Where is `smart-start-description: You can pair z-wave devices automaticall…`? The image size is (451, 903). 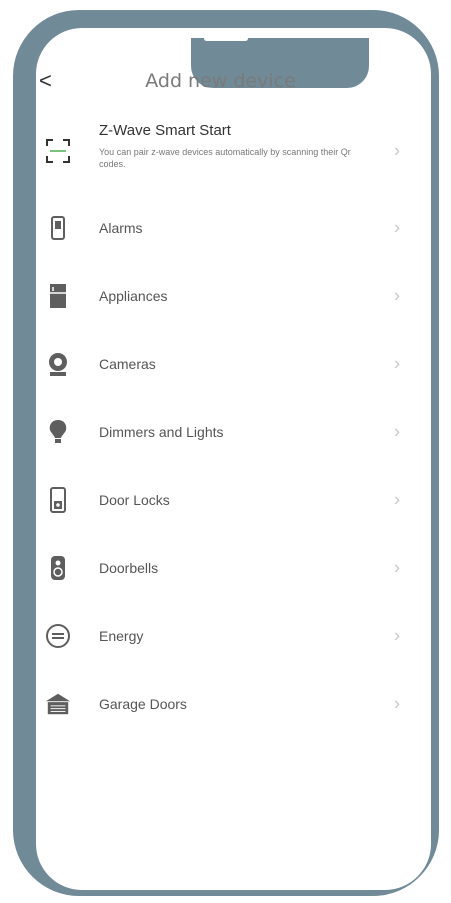 smart-start-description: You can pair z-wave devices automaticall… is located at coordinates (225, 158).